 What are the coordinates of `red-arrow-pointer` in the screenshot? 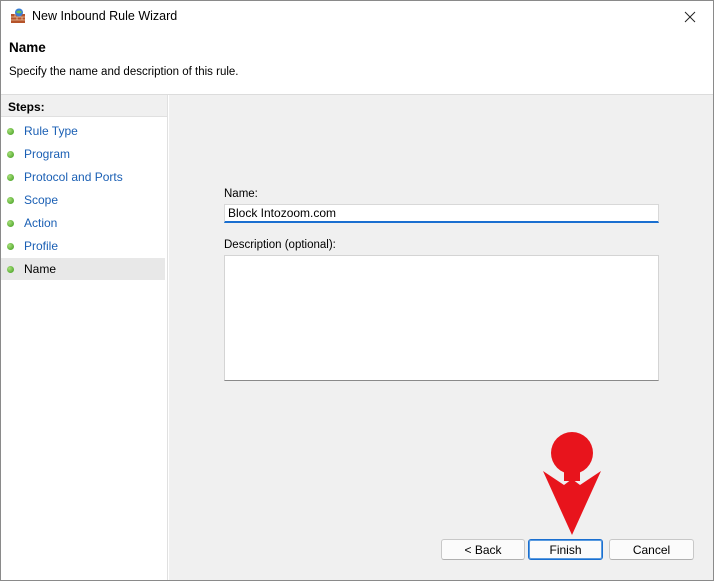 It's located at (572, 483).